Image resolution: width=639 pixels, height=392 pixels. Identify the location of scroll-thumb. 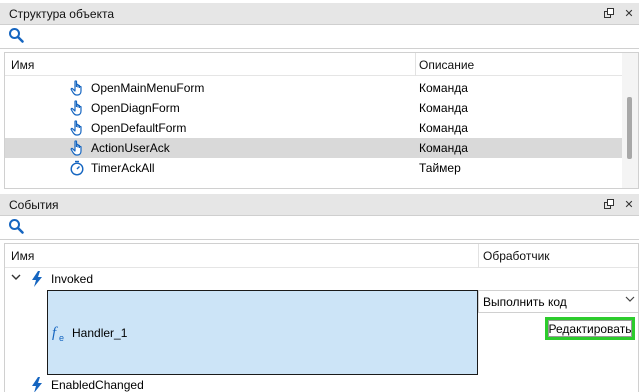
(629, 128).